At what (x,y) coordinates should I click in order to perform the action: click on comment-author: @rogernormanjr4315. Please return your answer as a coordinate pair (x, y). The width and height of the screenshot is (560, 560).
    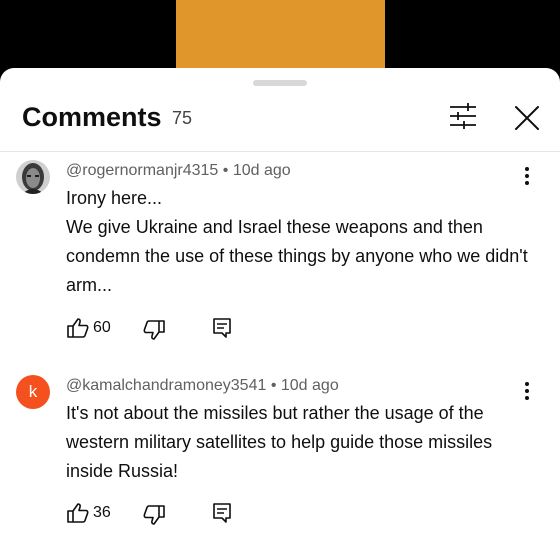
    Looking at the image, I should click on (142, 170).